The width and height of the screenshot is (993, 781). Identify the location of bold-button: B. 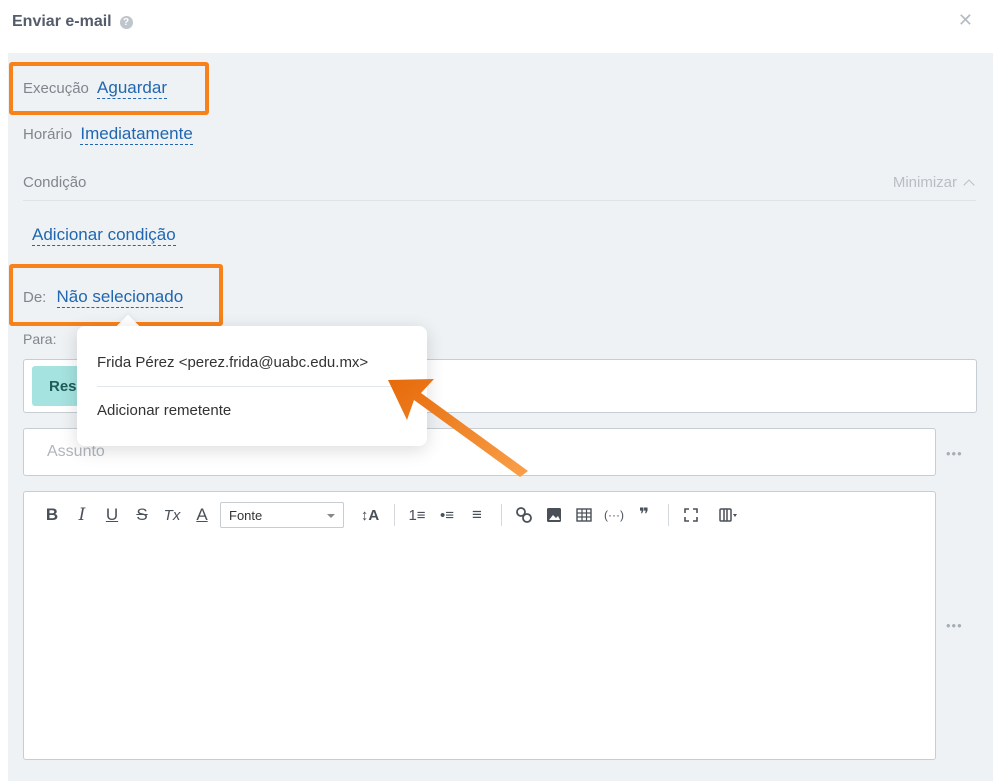
(52, 515).